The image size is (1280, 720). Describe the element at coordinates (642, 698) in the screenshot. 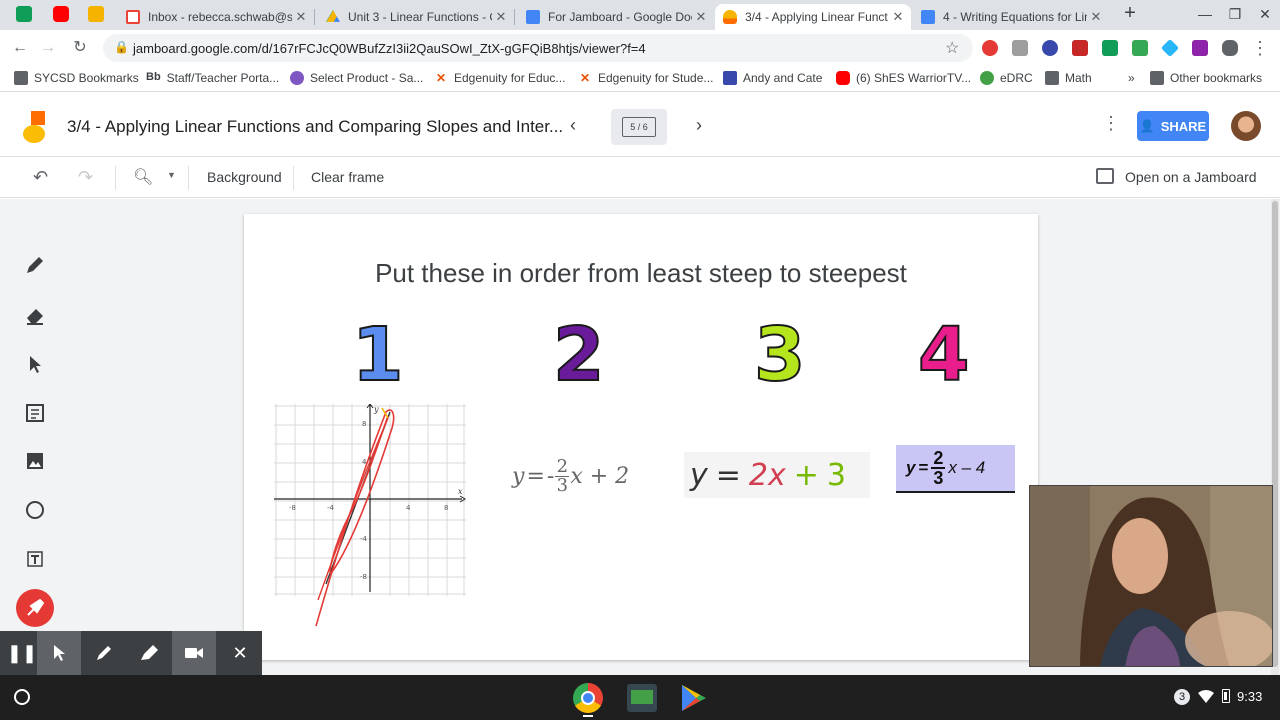

I see `screencastify-icon` at that location.